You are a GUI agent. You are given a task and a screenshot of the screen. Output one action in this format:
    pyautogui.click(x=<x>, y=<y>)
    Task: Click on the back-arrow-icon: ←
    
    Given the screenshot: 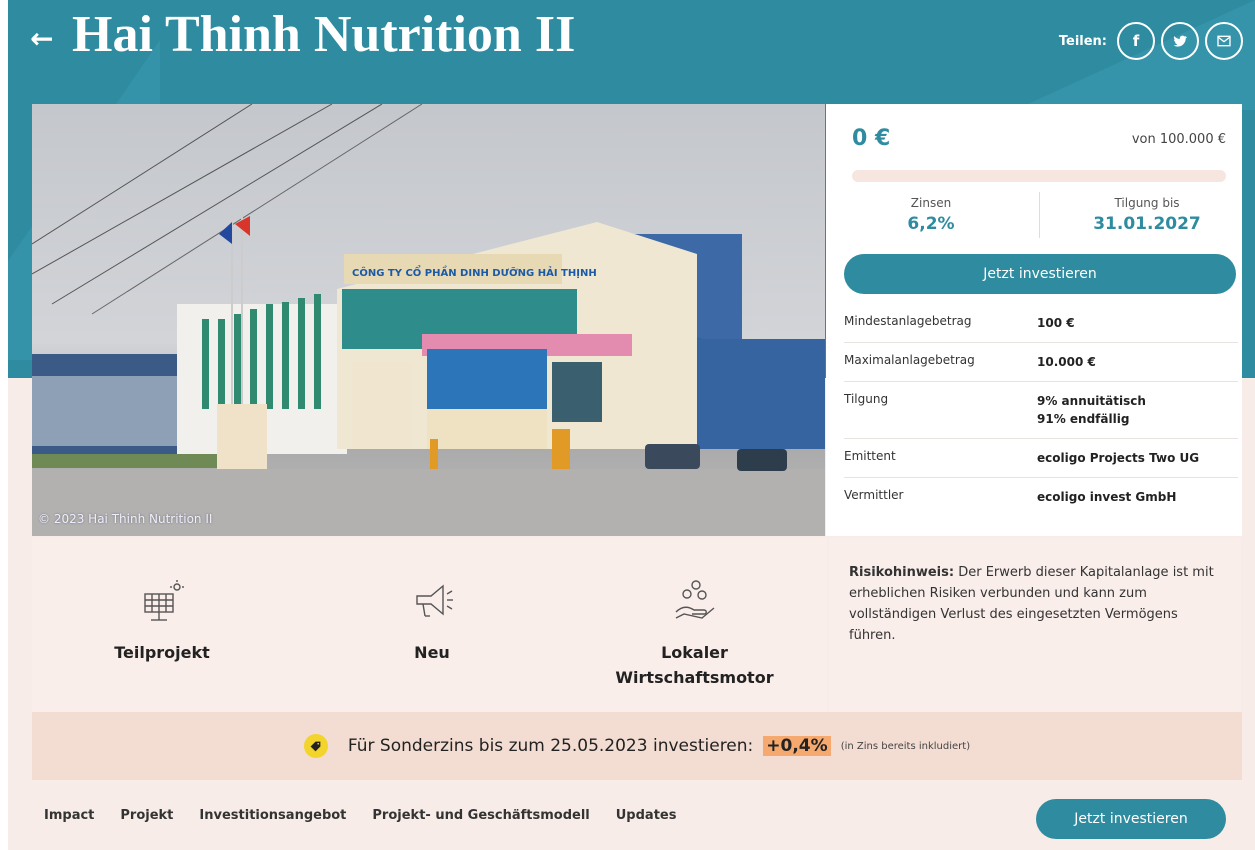 What is the action you would take?
    pyautogui.click(x=41, y=38)
    